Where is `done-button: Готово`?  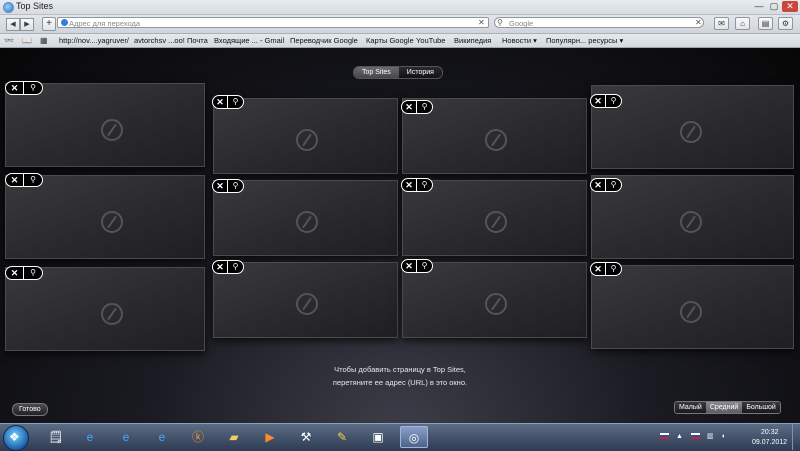
done-button: Готово is located at coordinates (30, 409).